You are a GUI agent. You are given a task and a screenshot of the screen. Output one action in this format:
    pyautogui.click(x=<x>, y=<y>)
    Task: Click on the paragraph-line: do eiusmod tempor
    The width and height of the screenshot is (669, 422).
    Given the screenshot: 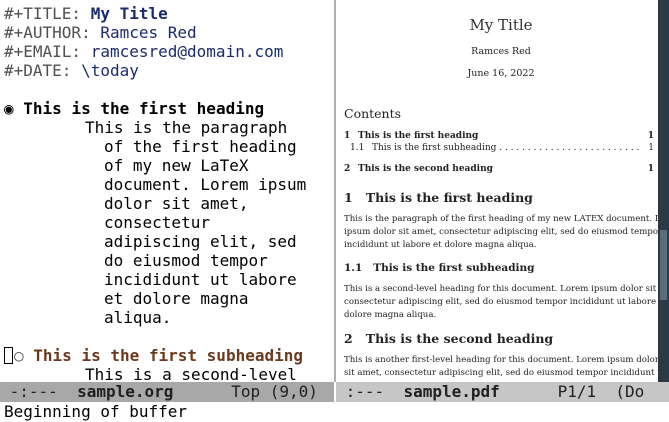 What is the action you would take?
    pyautogui.click(x=186, y=260)
    